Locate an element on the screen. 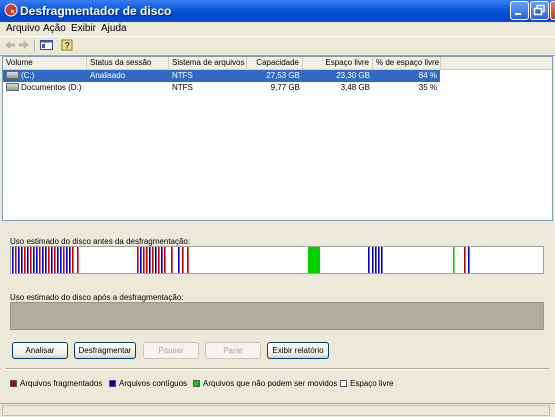  show-hide-console-tree-icon is located at coordinates (46, 45).